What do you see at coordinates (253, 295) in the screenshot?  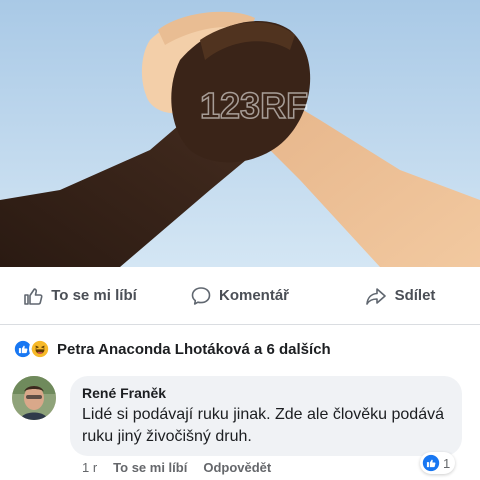 I see `comment-button-label: Komentář` at bounding box center [253, 295].